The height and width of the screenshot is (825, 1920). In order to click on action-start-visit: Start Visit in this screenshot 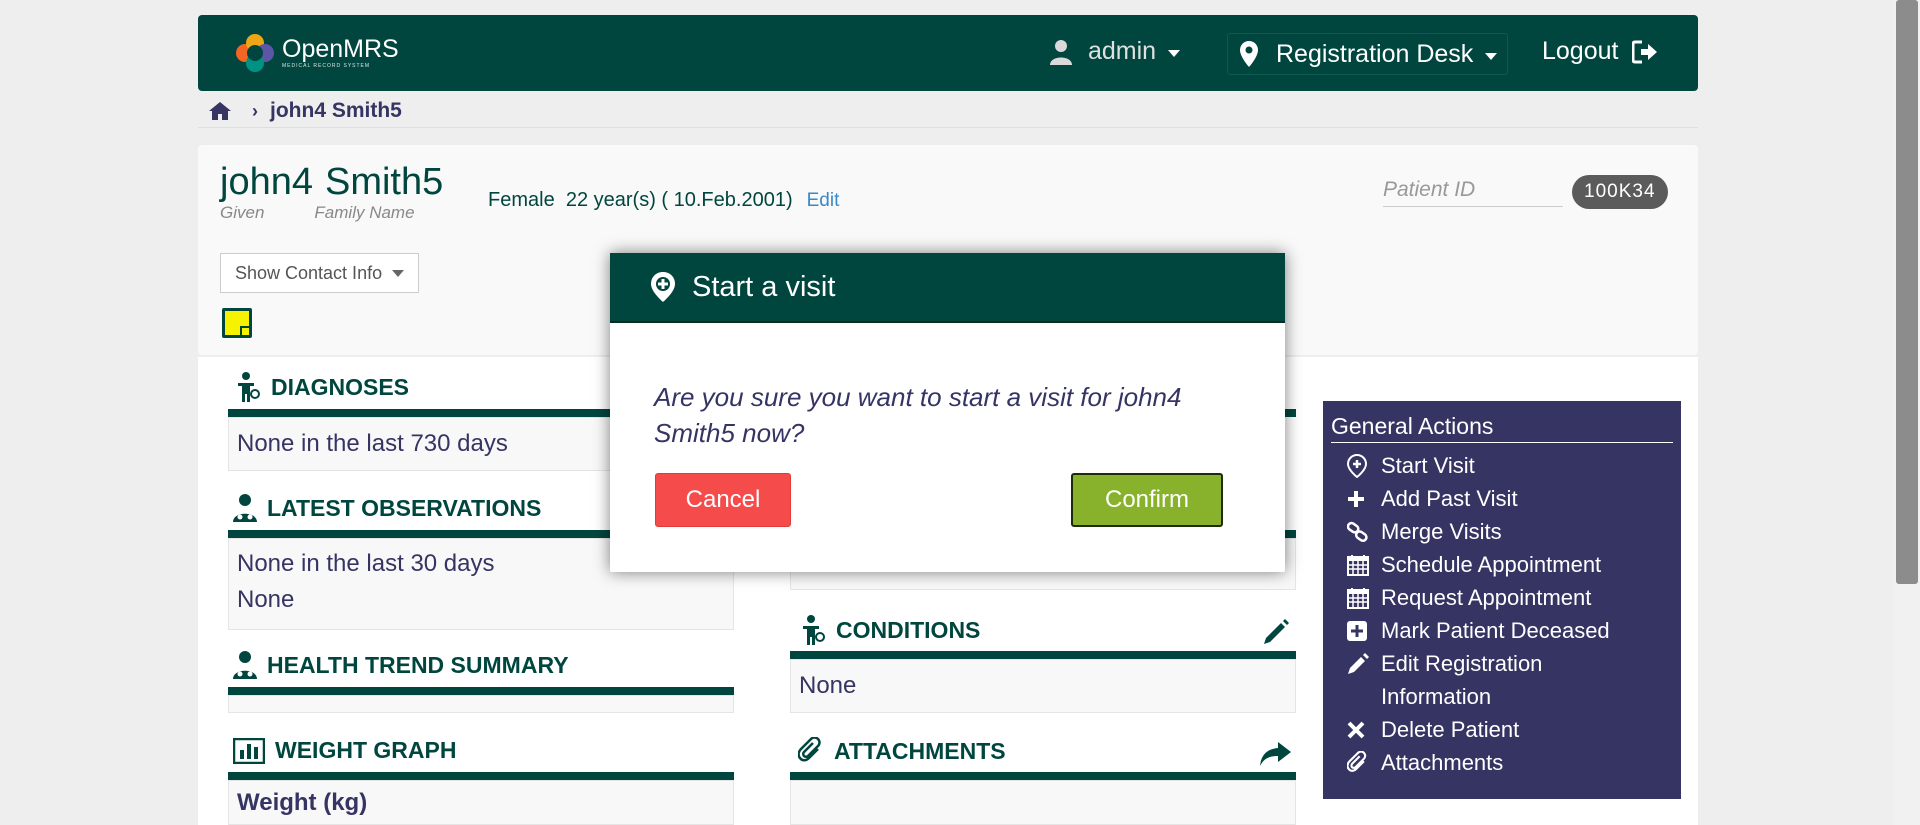, I will do `click(1502, 465)`.